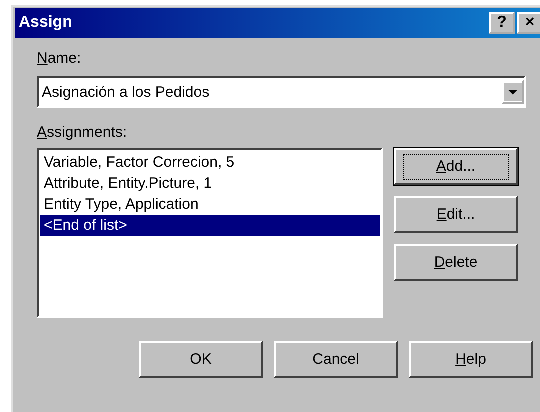 The height and width of the screenshot is (412, 540). Describe the element at coordinates (82, 133) in the screenshot. I see `assignments-label: Assignments:` at that location.